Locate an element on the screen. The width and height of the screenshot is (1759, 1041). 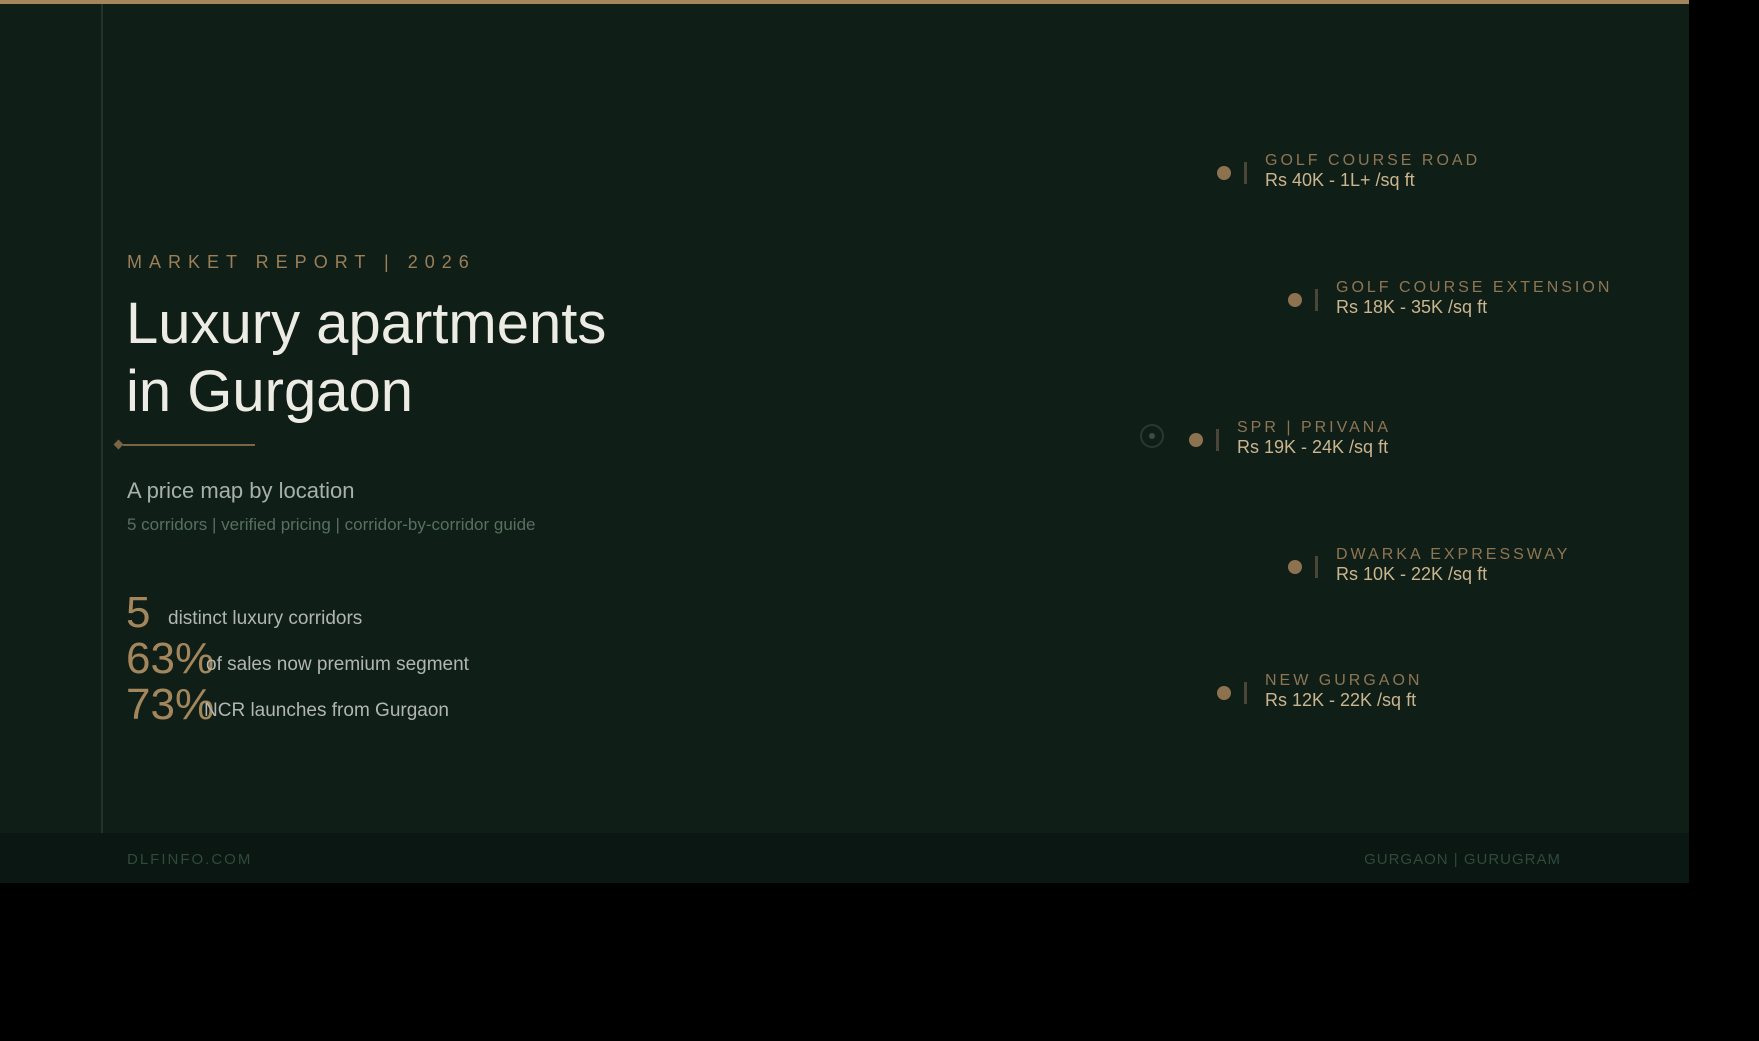
stat-label: of sales now premium segment is located at coordinates (337, 664).